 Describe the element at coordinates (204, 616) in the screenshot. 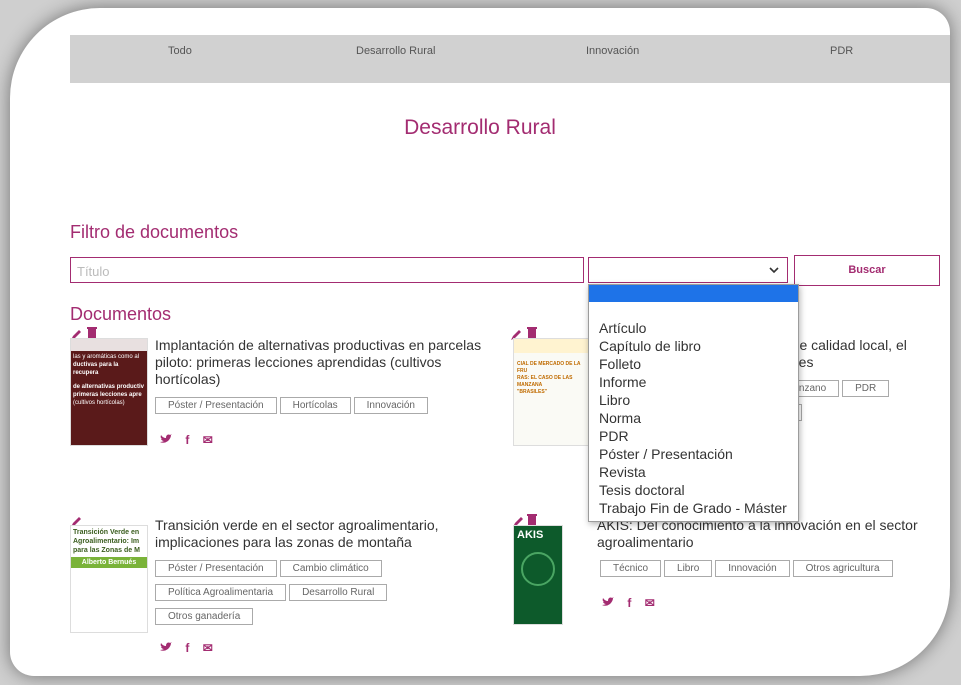

I see `tag: Otros ganadería` at that location.